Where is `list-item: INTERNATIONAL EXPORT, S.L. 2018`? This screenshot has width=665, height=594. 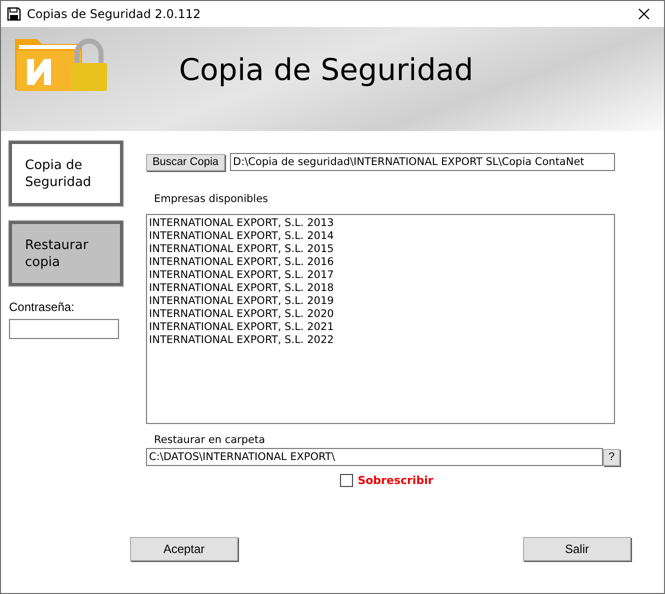 list-item: INTERNATIONAL EXPORT, S.L. 2018 is located at coordinates (380, 288).